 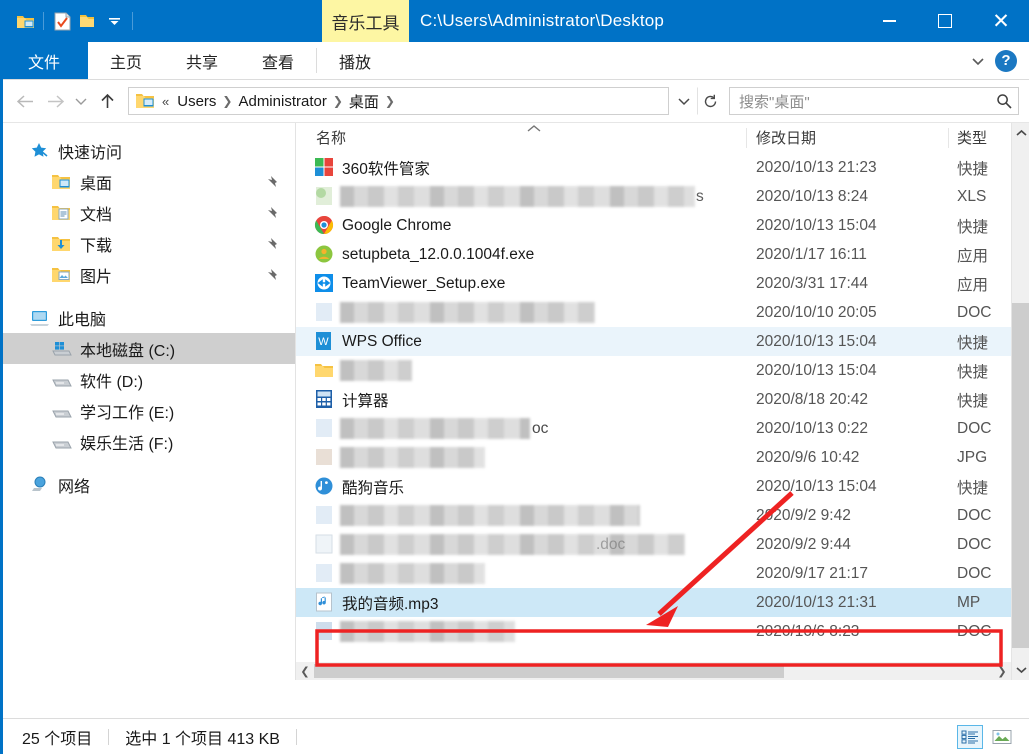 I want to click on breadcrumb: « Users ❯ Administrator ❯ 桌面 ❯, so click(x=398, y=101).